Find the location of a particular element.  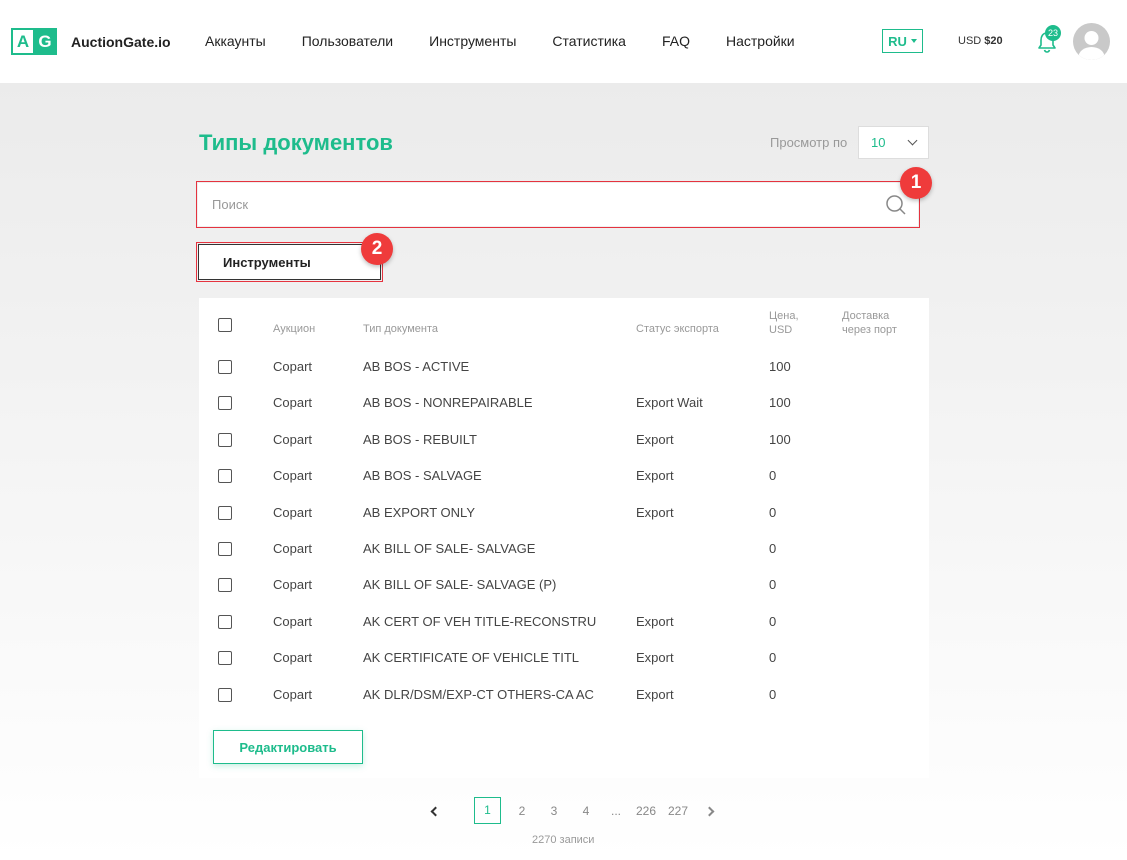

next-page-button is located at coordinates (709, 811).